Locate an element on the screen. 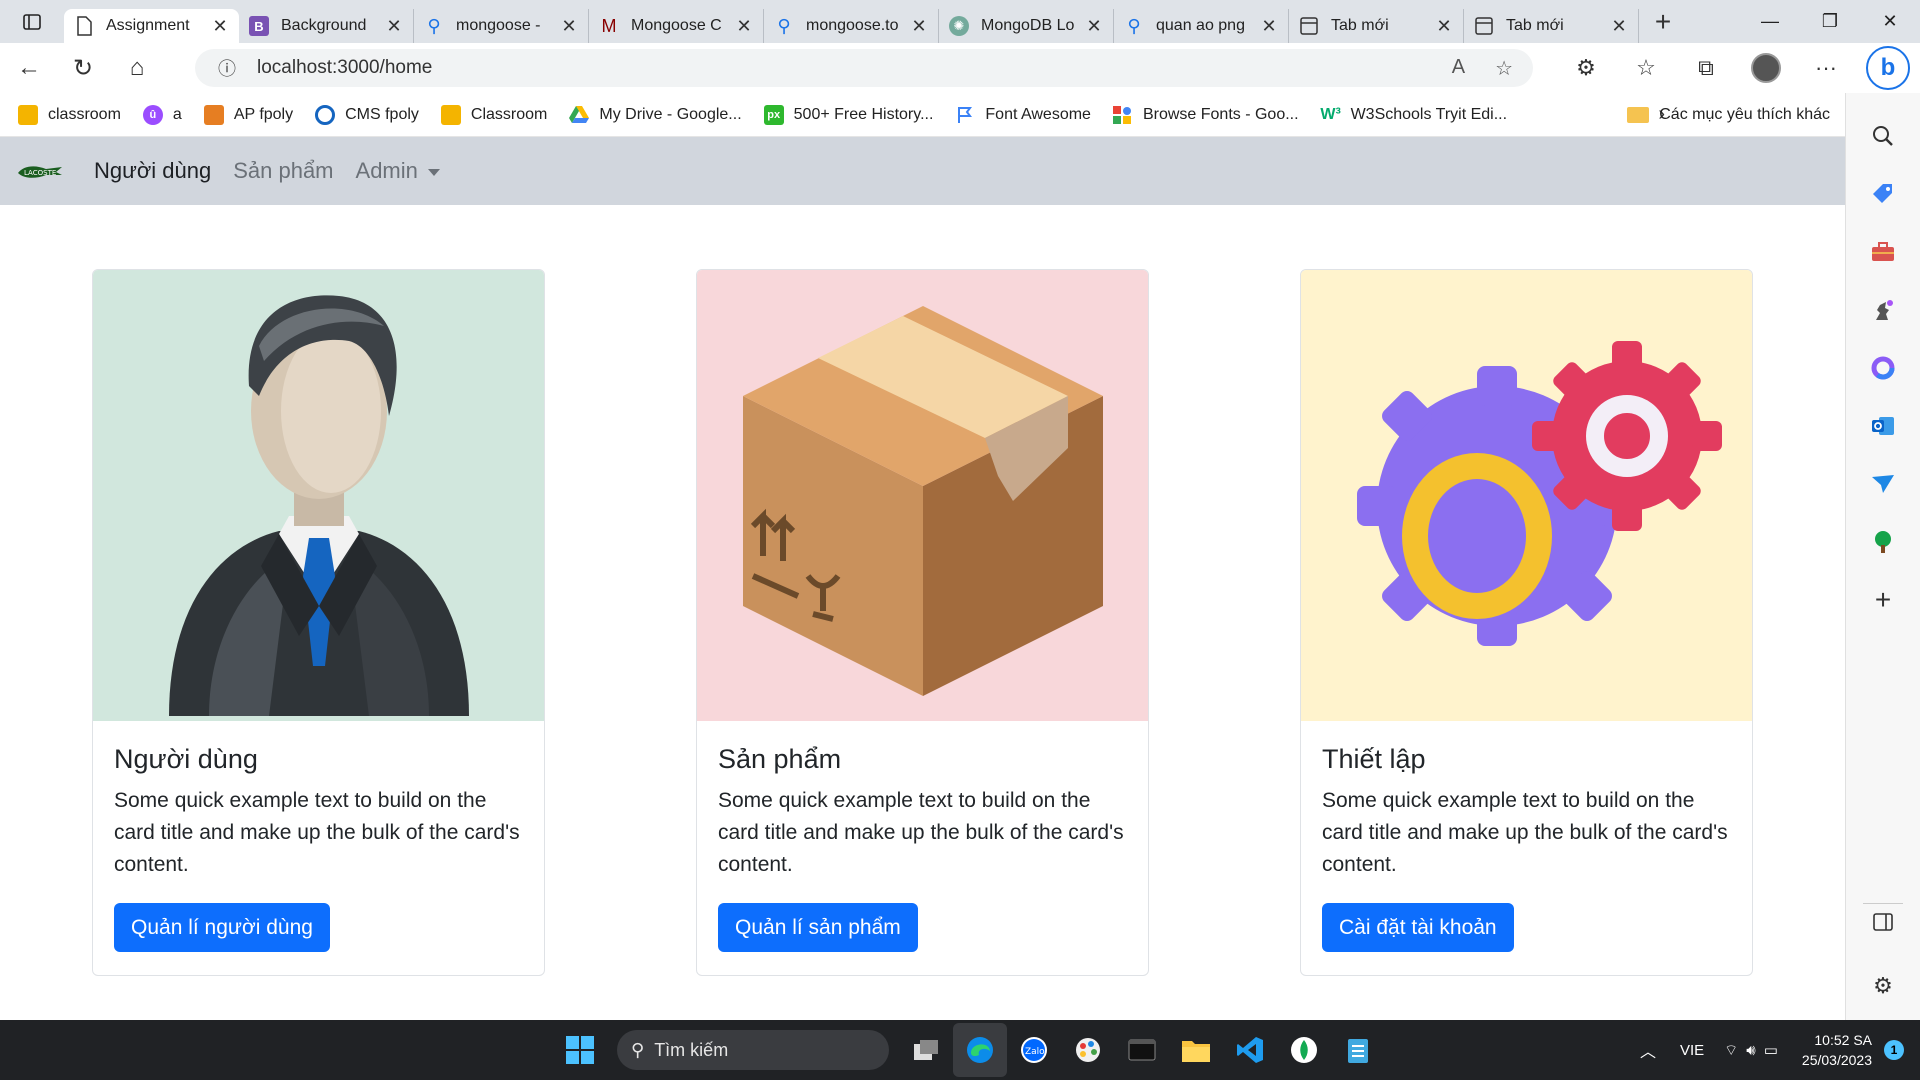 Image resolution: width=1920 pixels, height=1080 pixels. brand-logo: LACOSTE is located at coordinates (40, 171).